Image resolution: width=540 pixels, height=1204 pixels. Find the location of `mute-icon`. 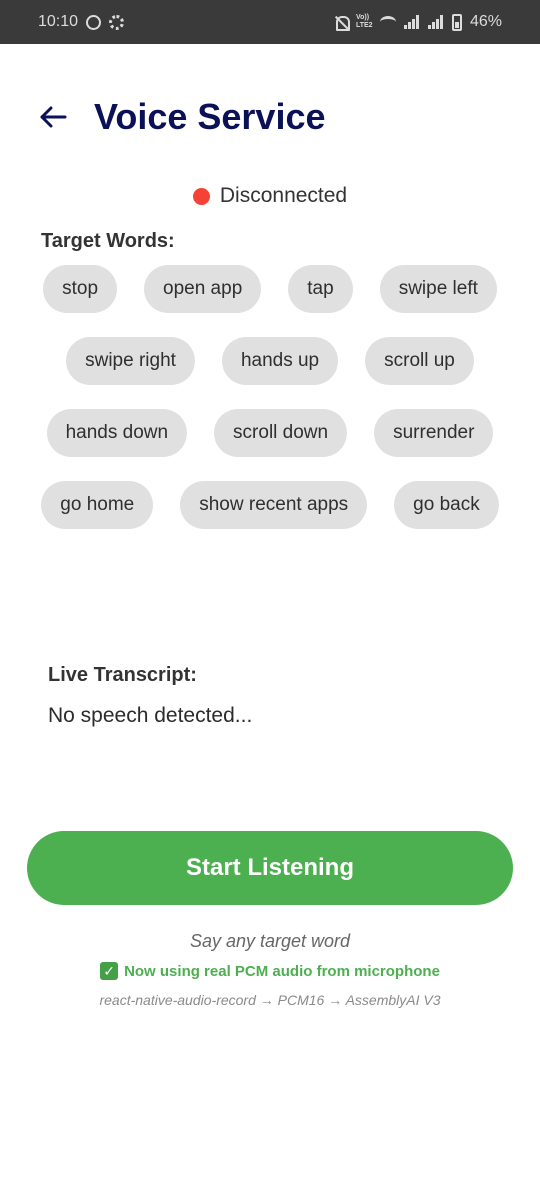

mute-icon is located at coordinates (342, 23).